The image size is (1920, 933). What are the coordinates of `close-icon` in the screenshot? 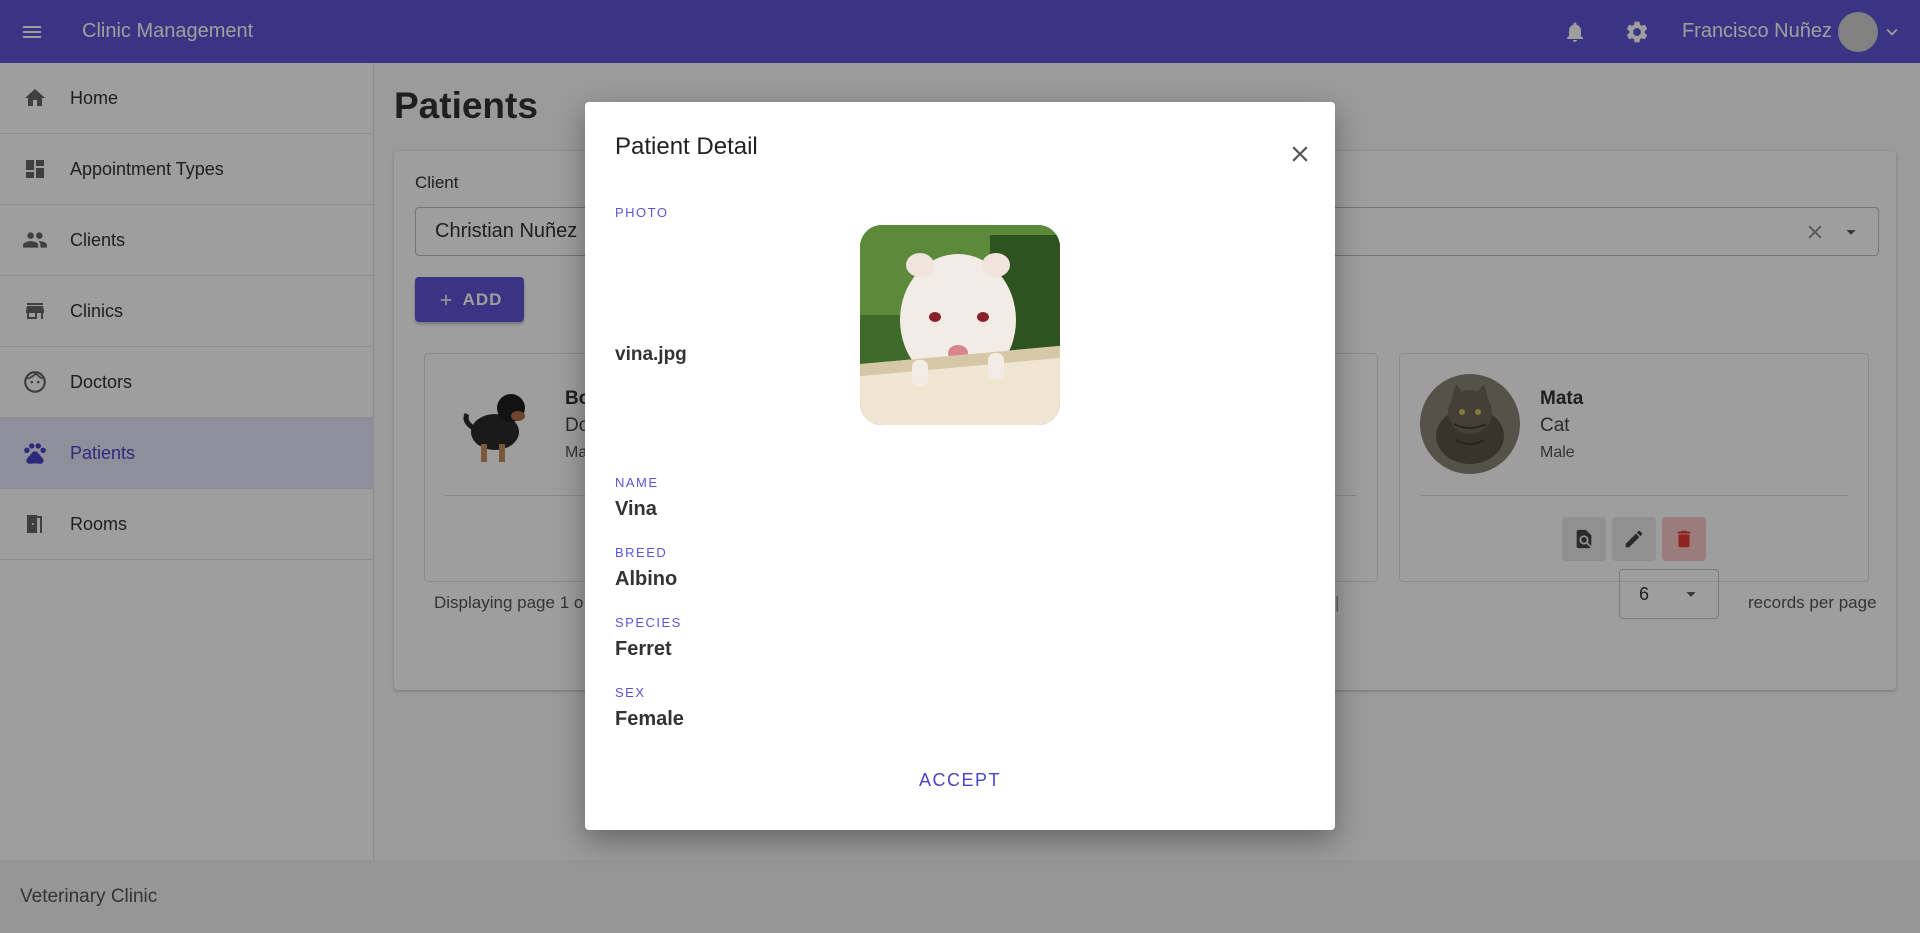 It's located at (1300, 154).